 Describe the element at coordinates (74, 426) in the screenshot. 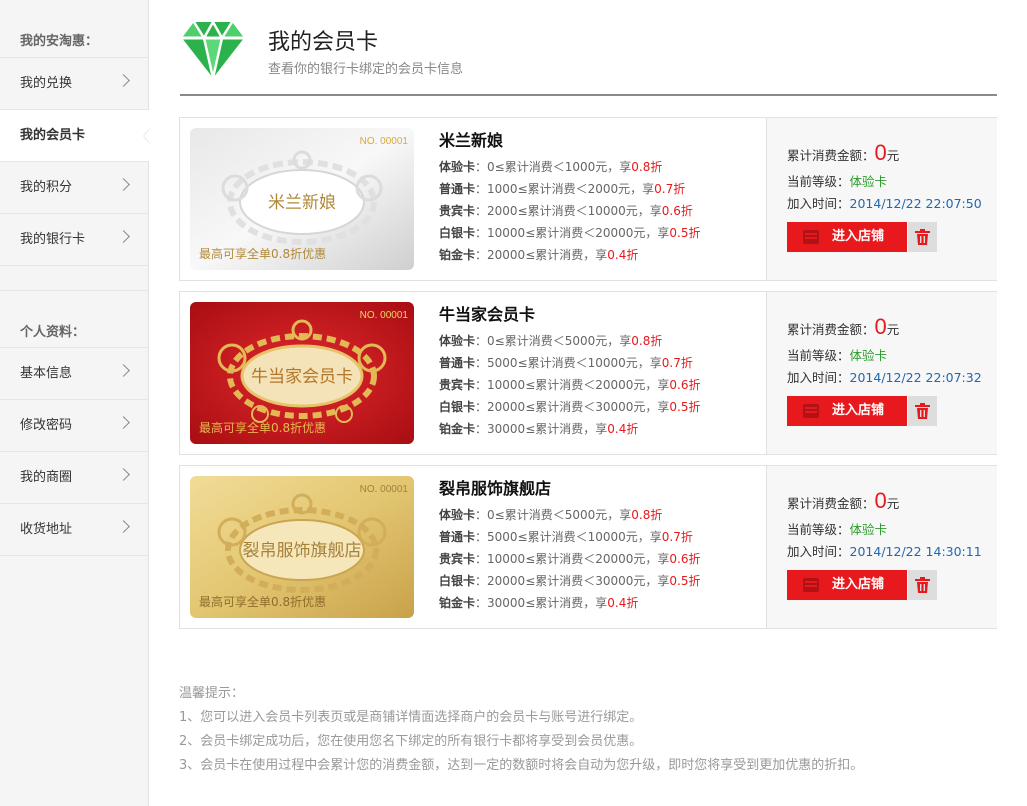

I see `sidebar-item-change-password: 修改密码` at that location.